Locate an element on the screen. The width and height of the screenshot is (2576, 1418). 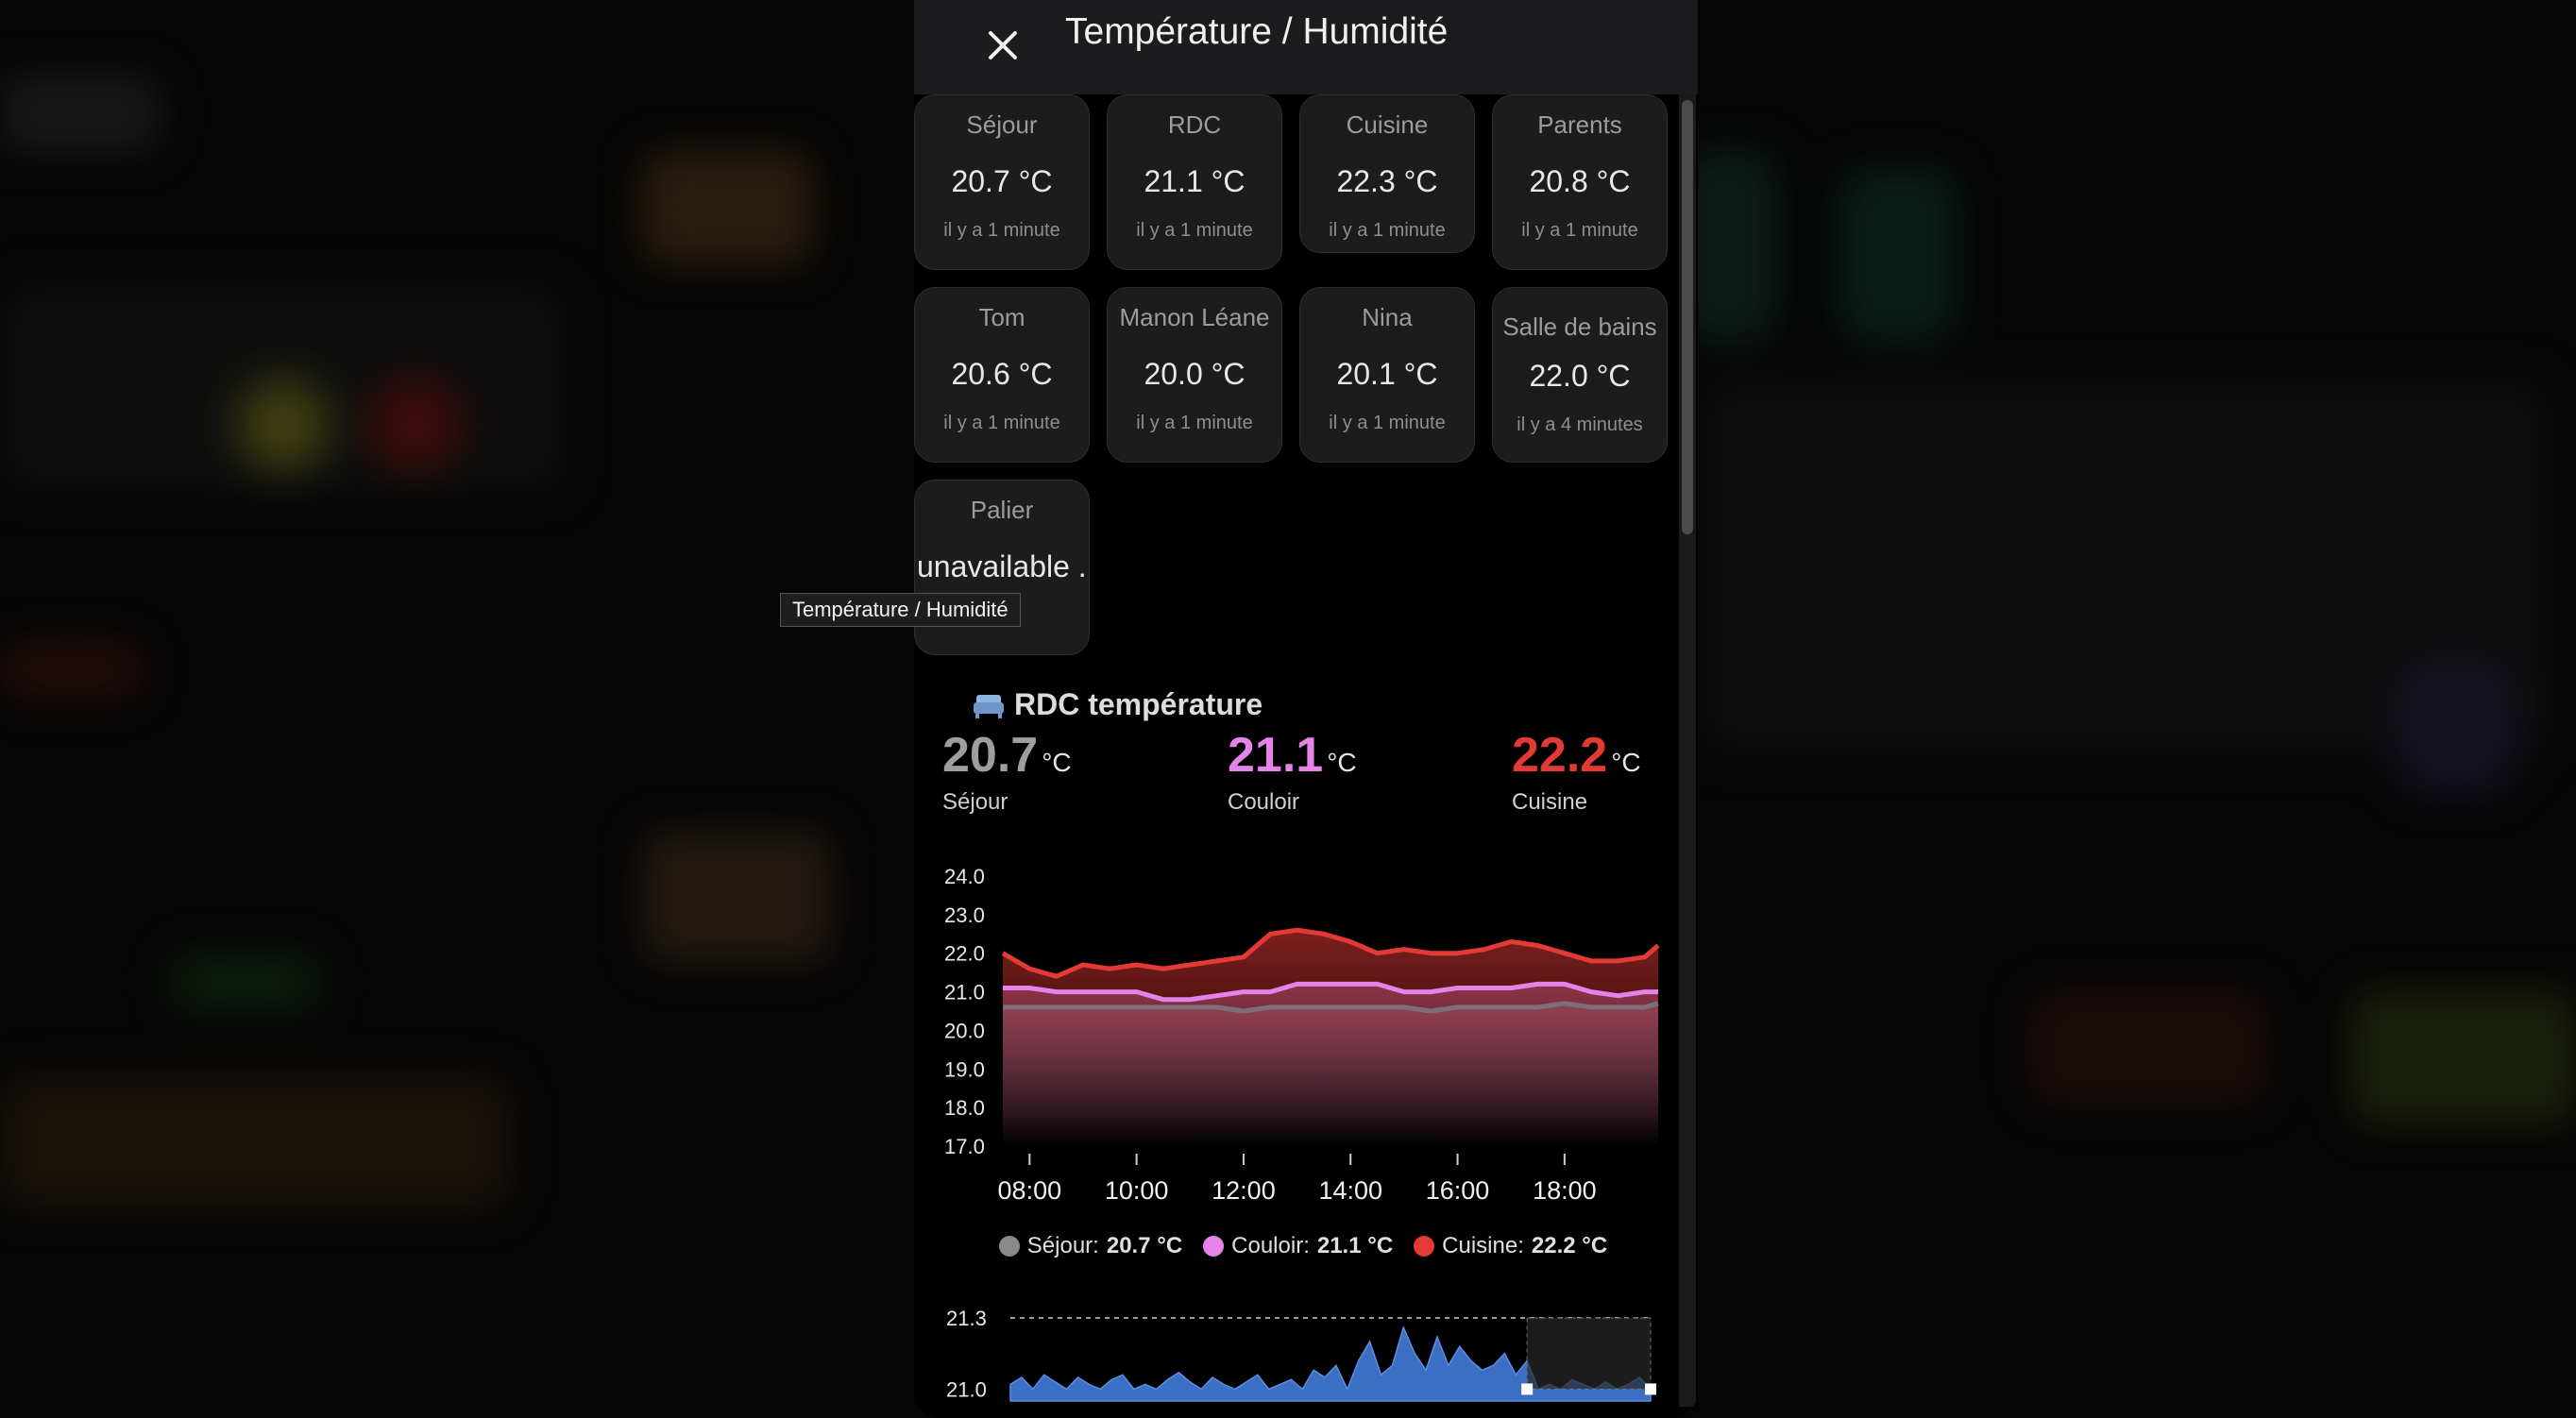
sensor-value-cuisine: 22.2 °C is located at coordinates (1576, 755).